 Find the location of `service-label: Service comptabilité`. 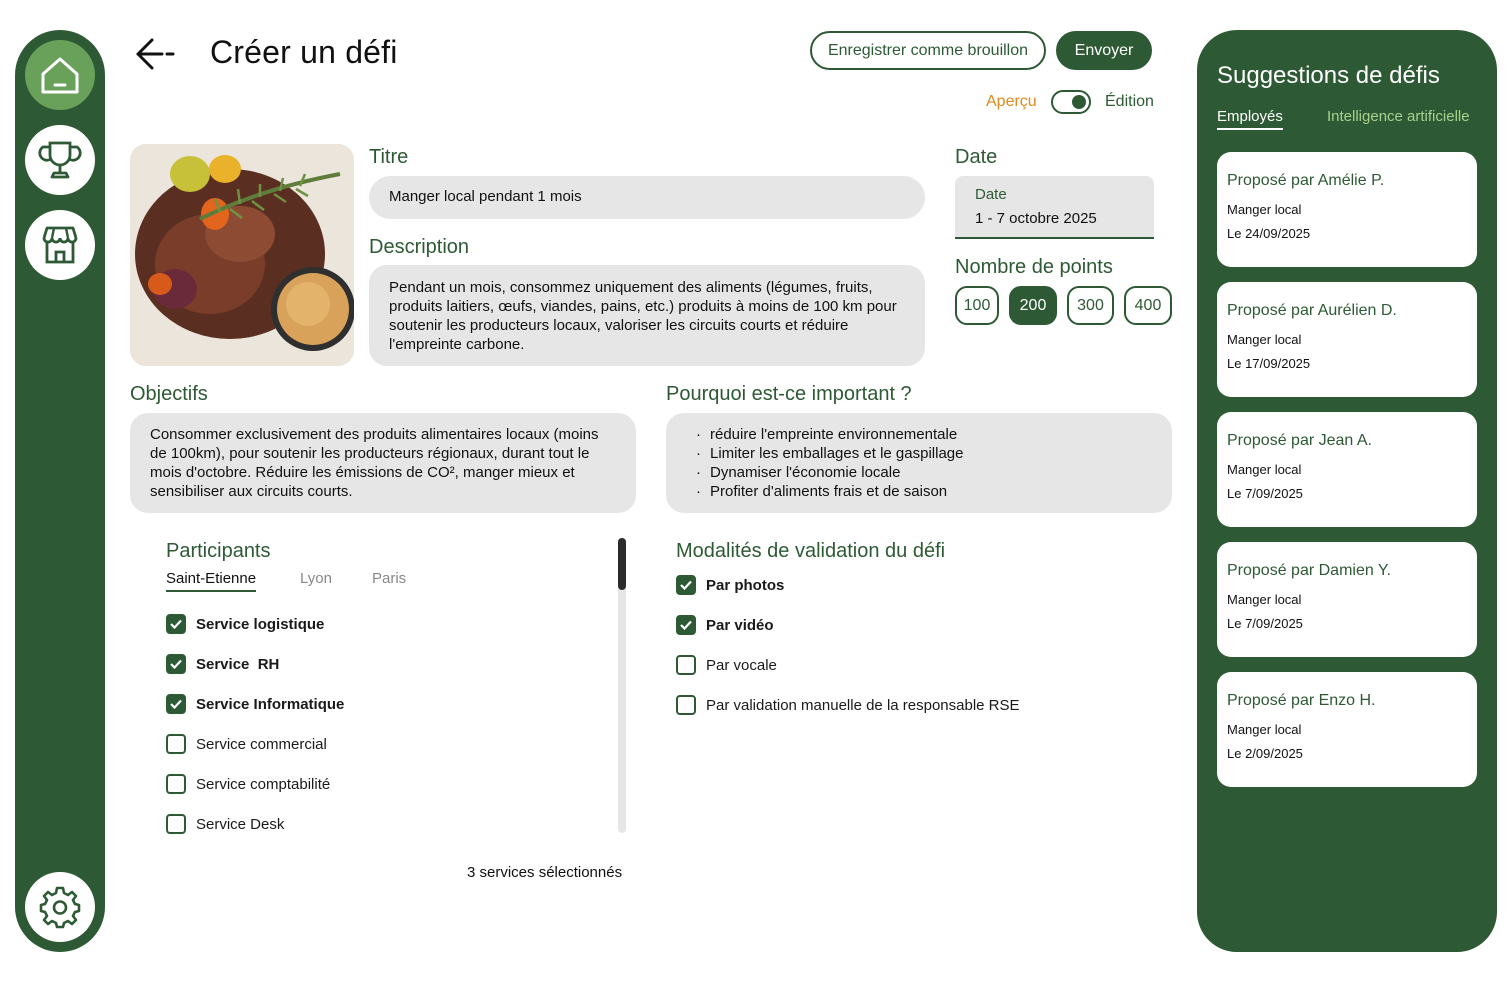

service-label: Service comptabilité is located at coordinates (263, 784).